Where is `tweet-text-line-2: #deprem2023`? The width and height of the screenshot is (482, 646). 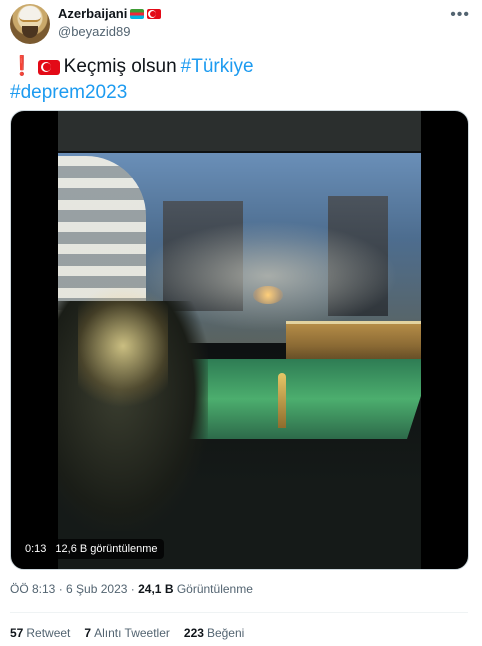 tweet-text-line-2: #deprem2023 is located at coordinates (240, 93).